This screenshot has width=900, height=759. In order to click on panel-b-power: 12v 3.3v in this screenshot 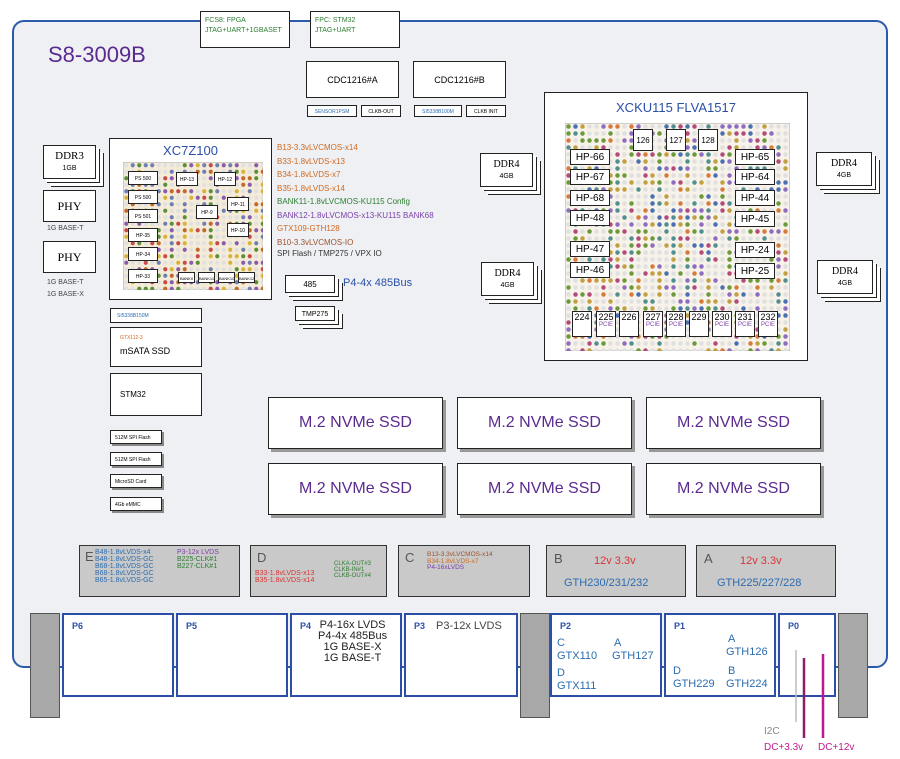, I will do `click(615, 561)`.